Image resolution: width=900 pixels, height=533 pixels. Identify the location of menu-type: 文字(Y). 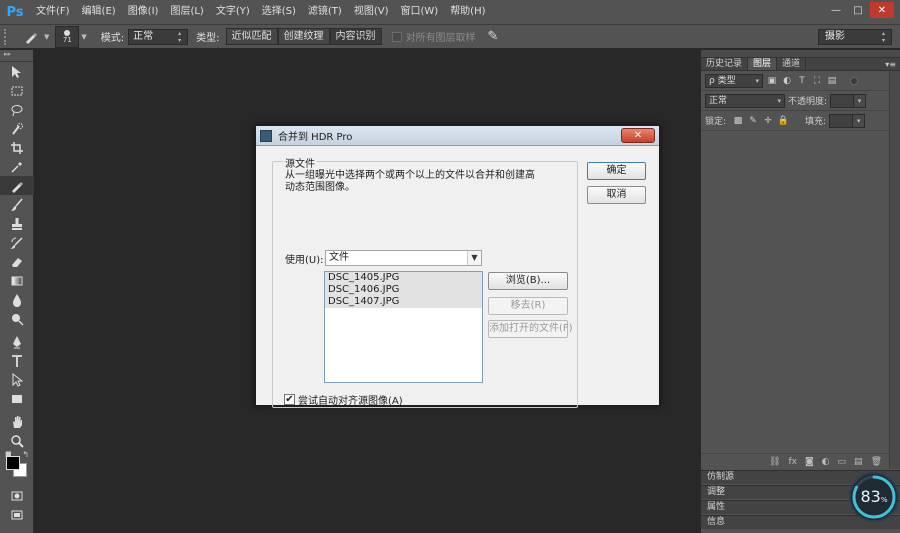
(233, 12).